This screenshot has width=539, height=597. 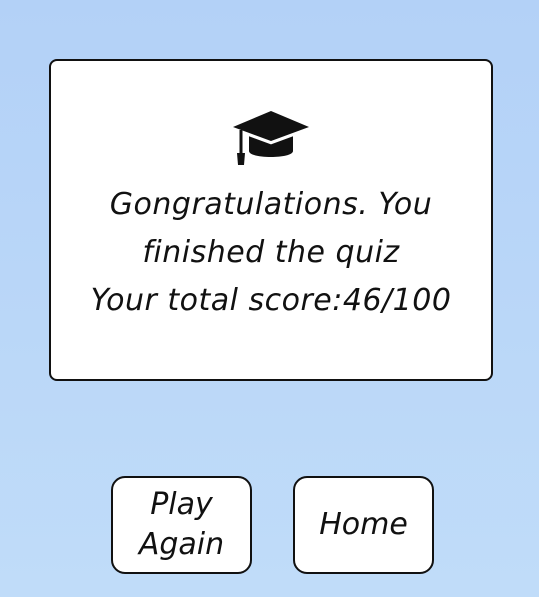 I want to click on home-button: Home, so click(x=363, y=525).